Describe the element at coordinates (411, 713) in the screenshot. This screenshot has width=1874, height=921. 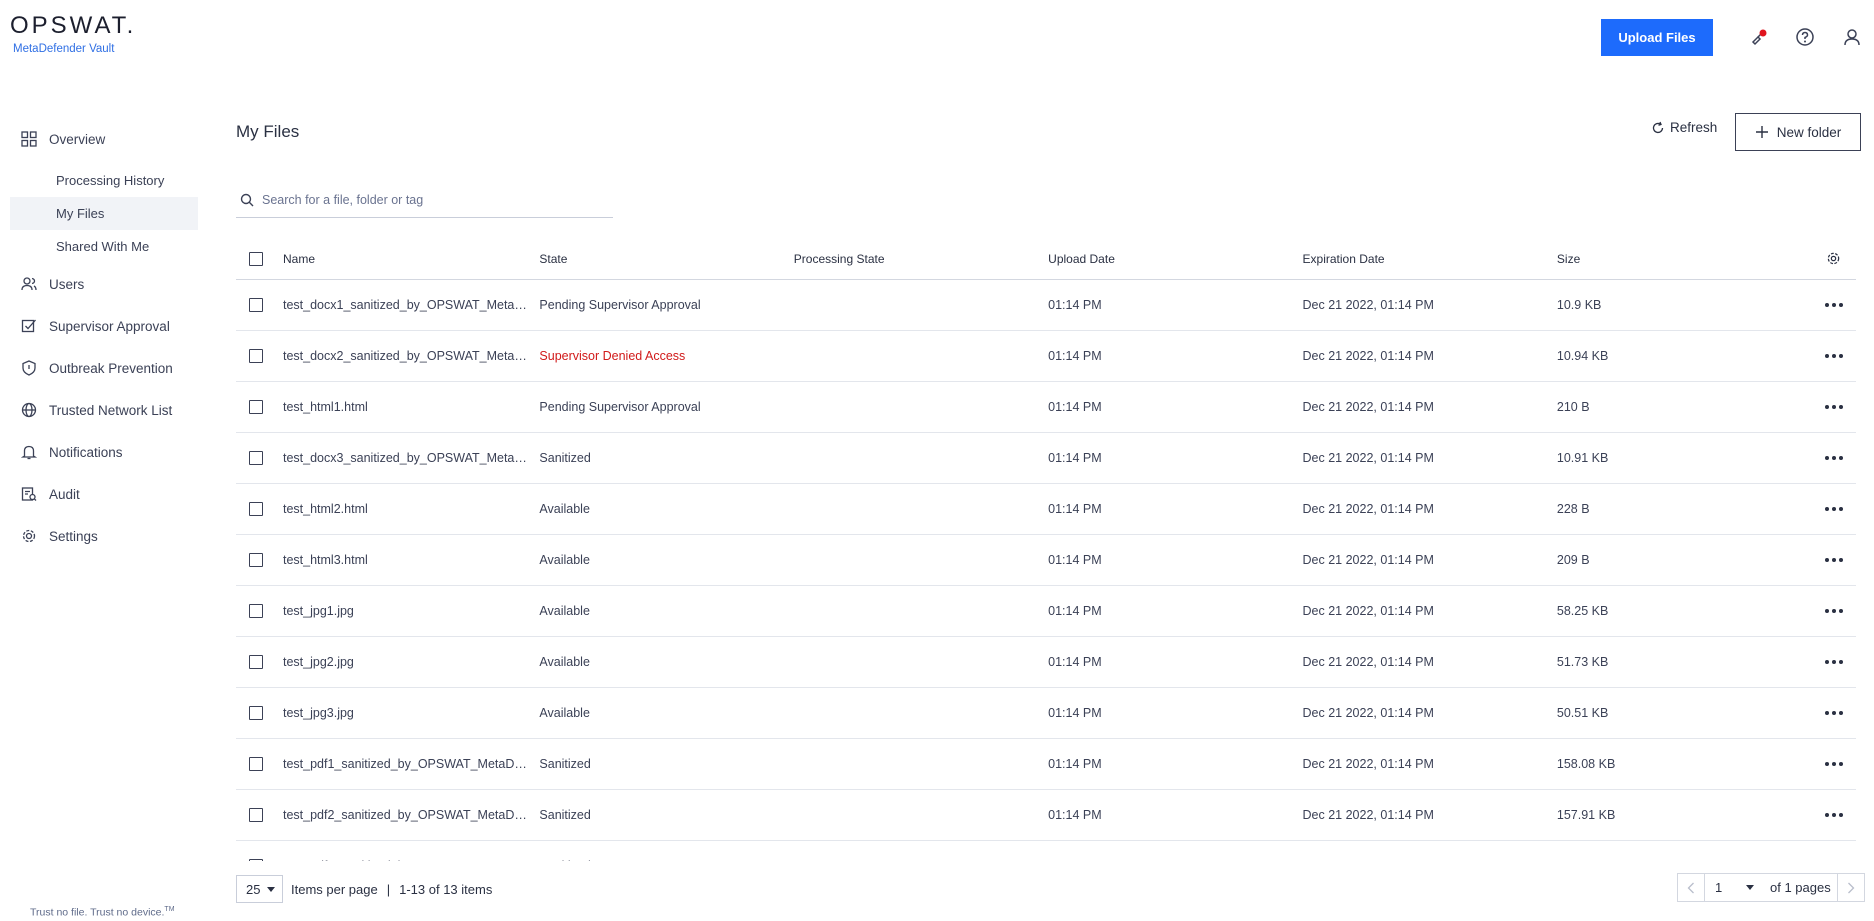
I see `file-name: test_jpg3.jpg` at that location.